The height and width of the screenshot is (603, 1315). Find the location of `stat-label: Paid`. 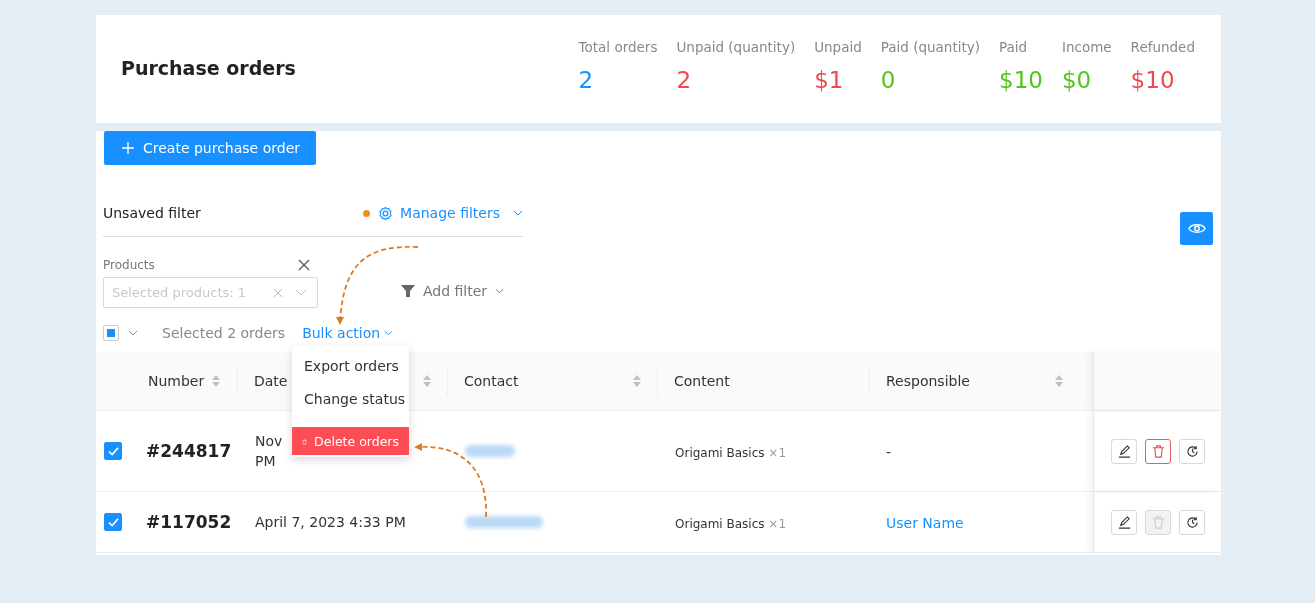

stat-label: Paid is located at coordinates (1014, 47).